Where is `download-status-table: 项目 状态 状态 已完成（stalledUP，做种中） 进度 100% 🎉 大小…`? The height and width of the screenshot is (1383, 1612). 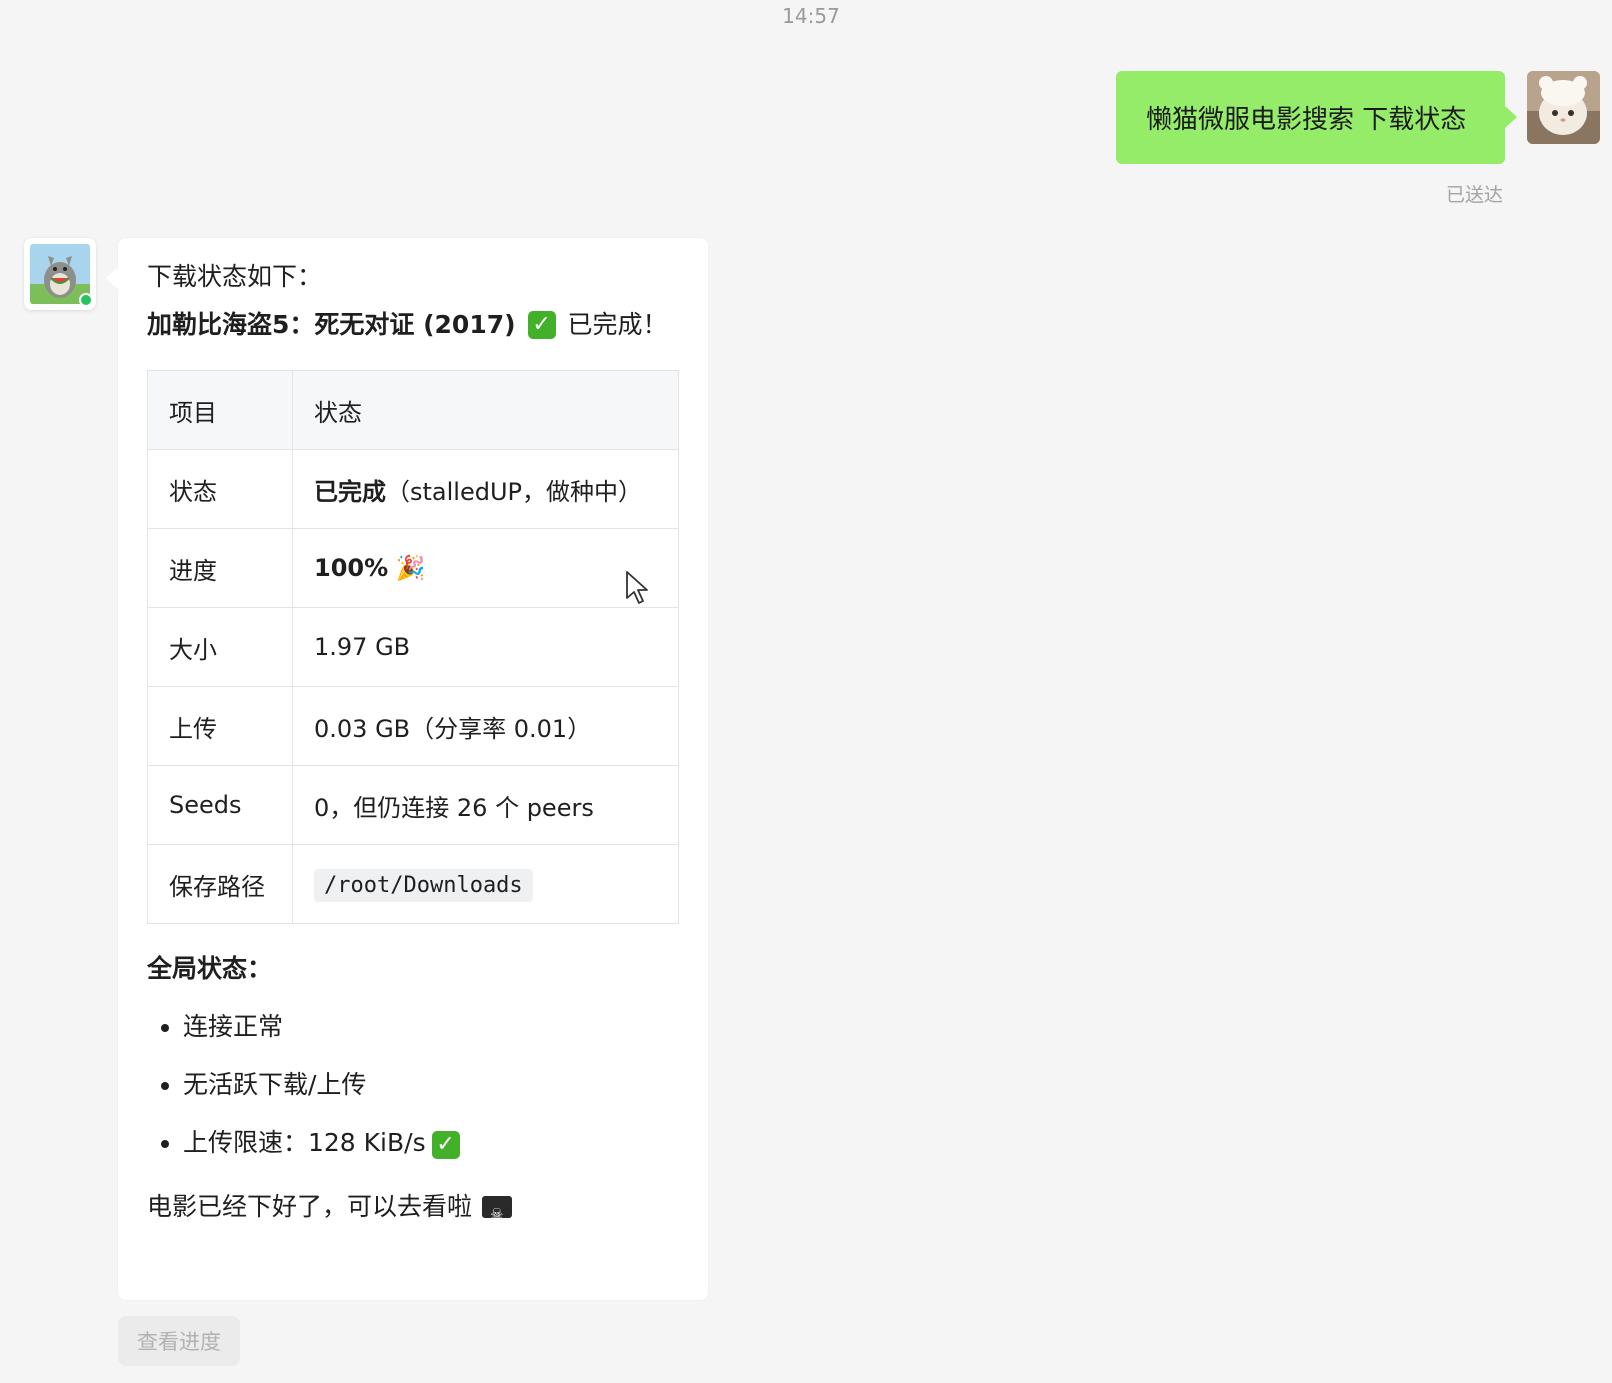
download-status-table: 项目 状态 状态 已完成（stalledUP，做种中） 进度 100% 🎉 大小… is located at coordinates (413, 647).